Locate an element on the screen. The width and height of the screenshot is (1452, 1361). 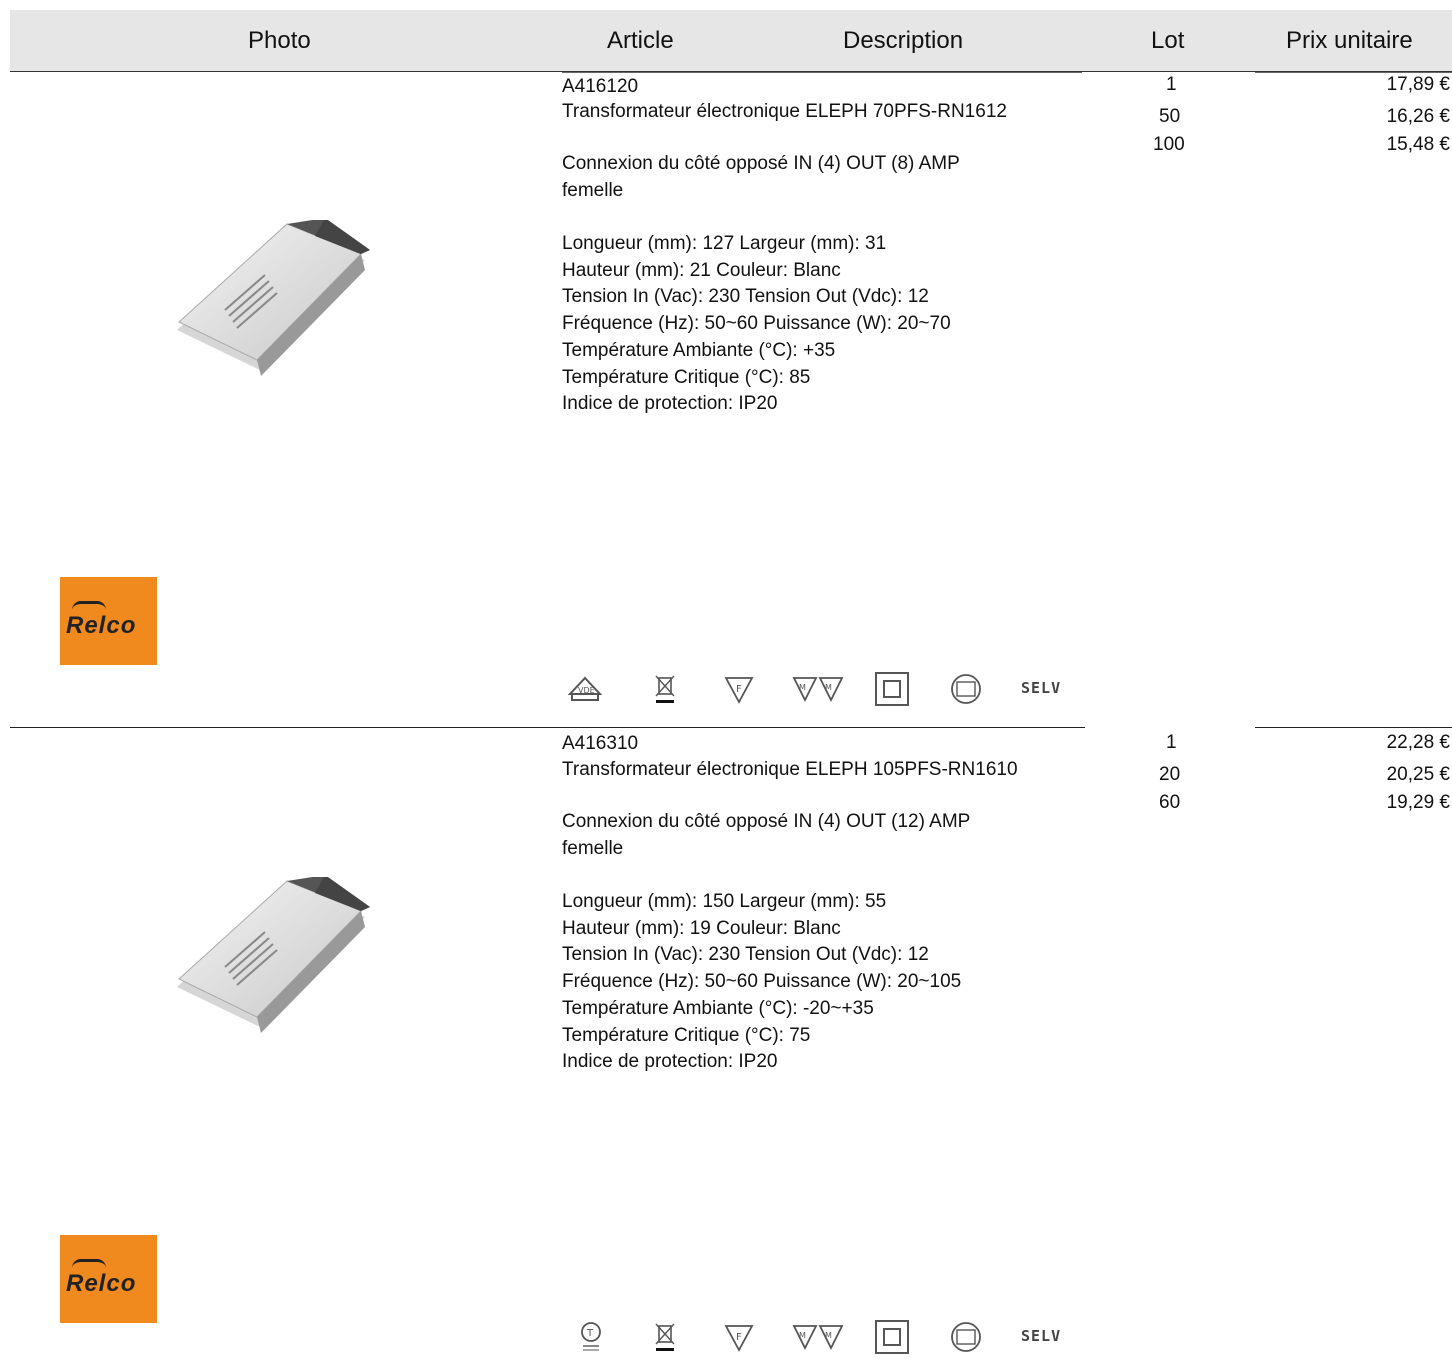
svg-text: VDE is located at coordinates (586, 690).